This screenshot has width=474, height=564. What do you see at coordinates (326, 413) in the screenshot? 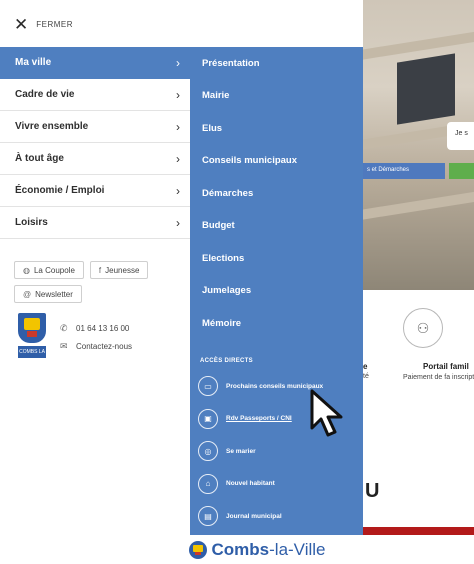
I see `mouse-cursor-icon` at bounding box center [326, 413].